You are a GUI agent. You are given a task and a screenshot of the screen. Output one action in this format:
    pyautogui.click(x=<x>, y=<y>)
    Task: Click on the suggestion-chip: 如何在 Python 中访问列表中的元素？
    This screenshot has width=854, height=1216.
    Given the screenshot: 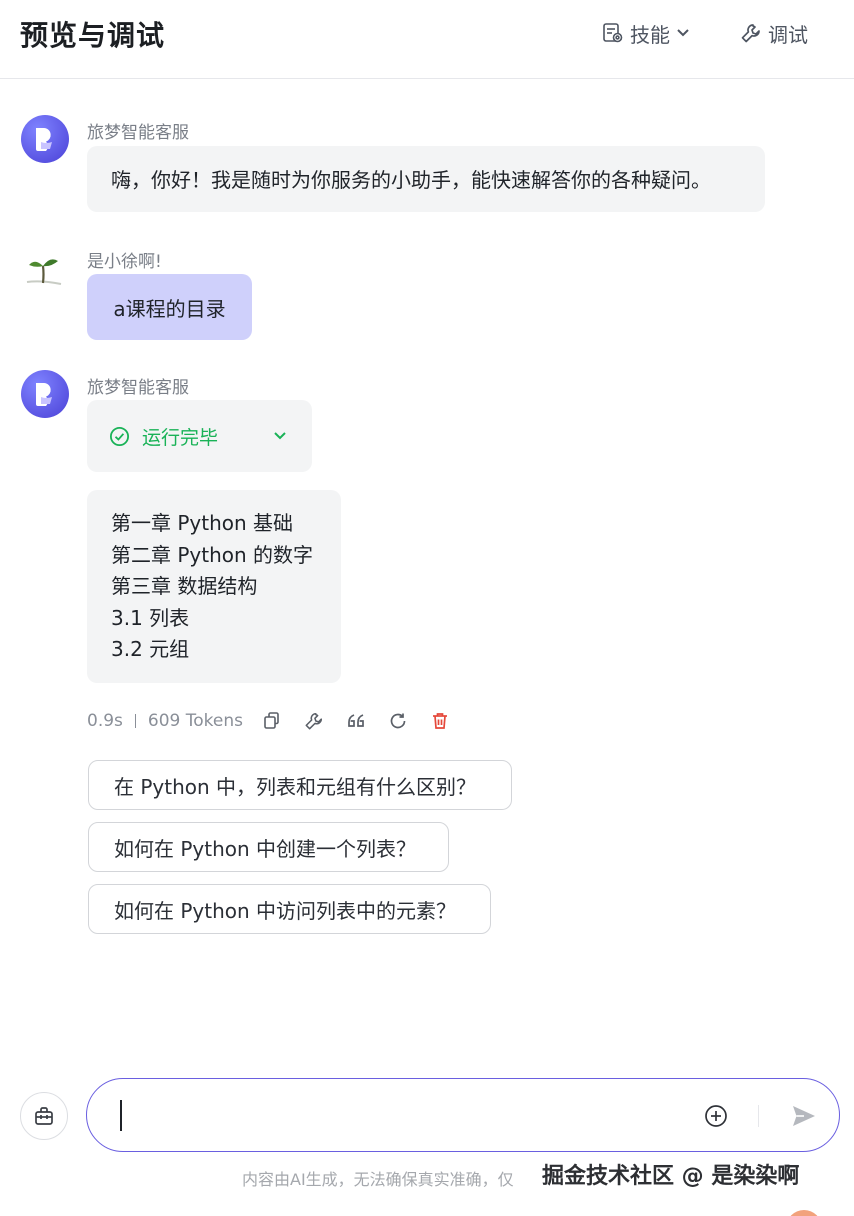 What is the action you would take?
    pyautogui.click(x=289, y=909)
    